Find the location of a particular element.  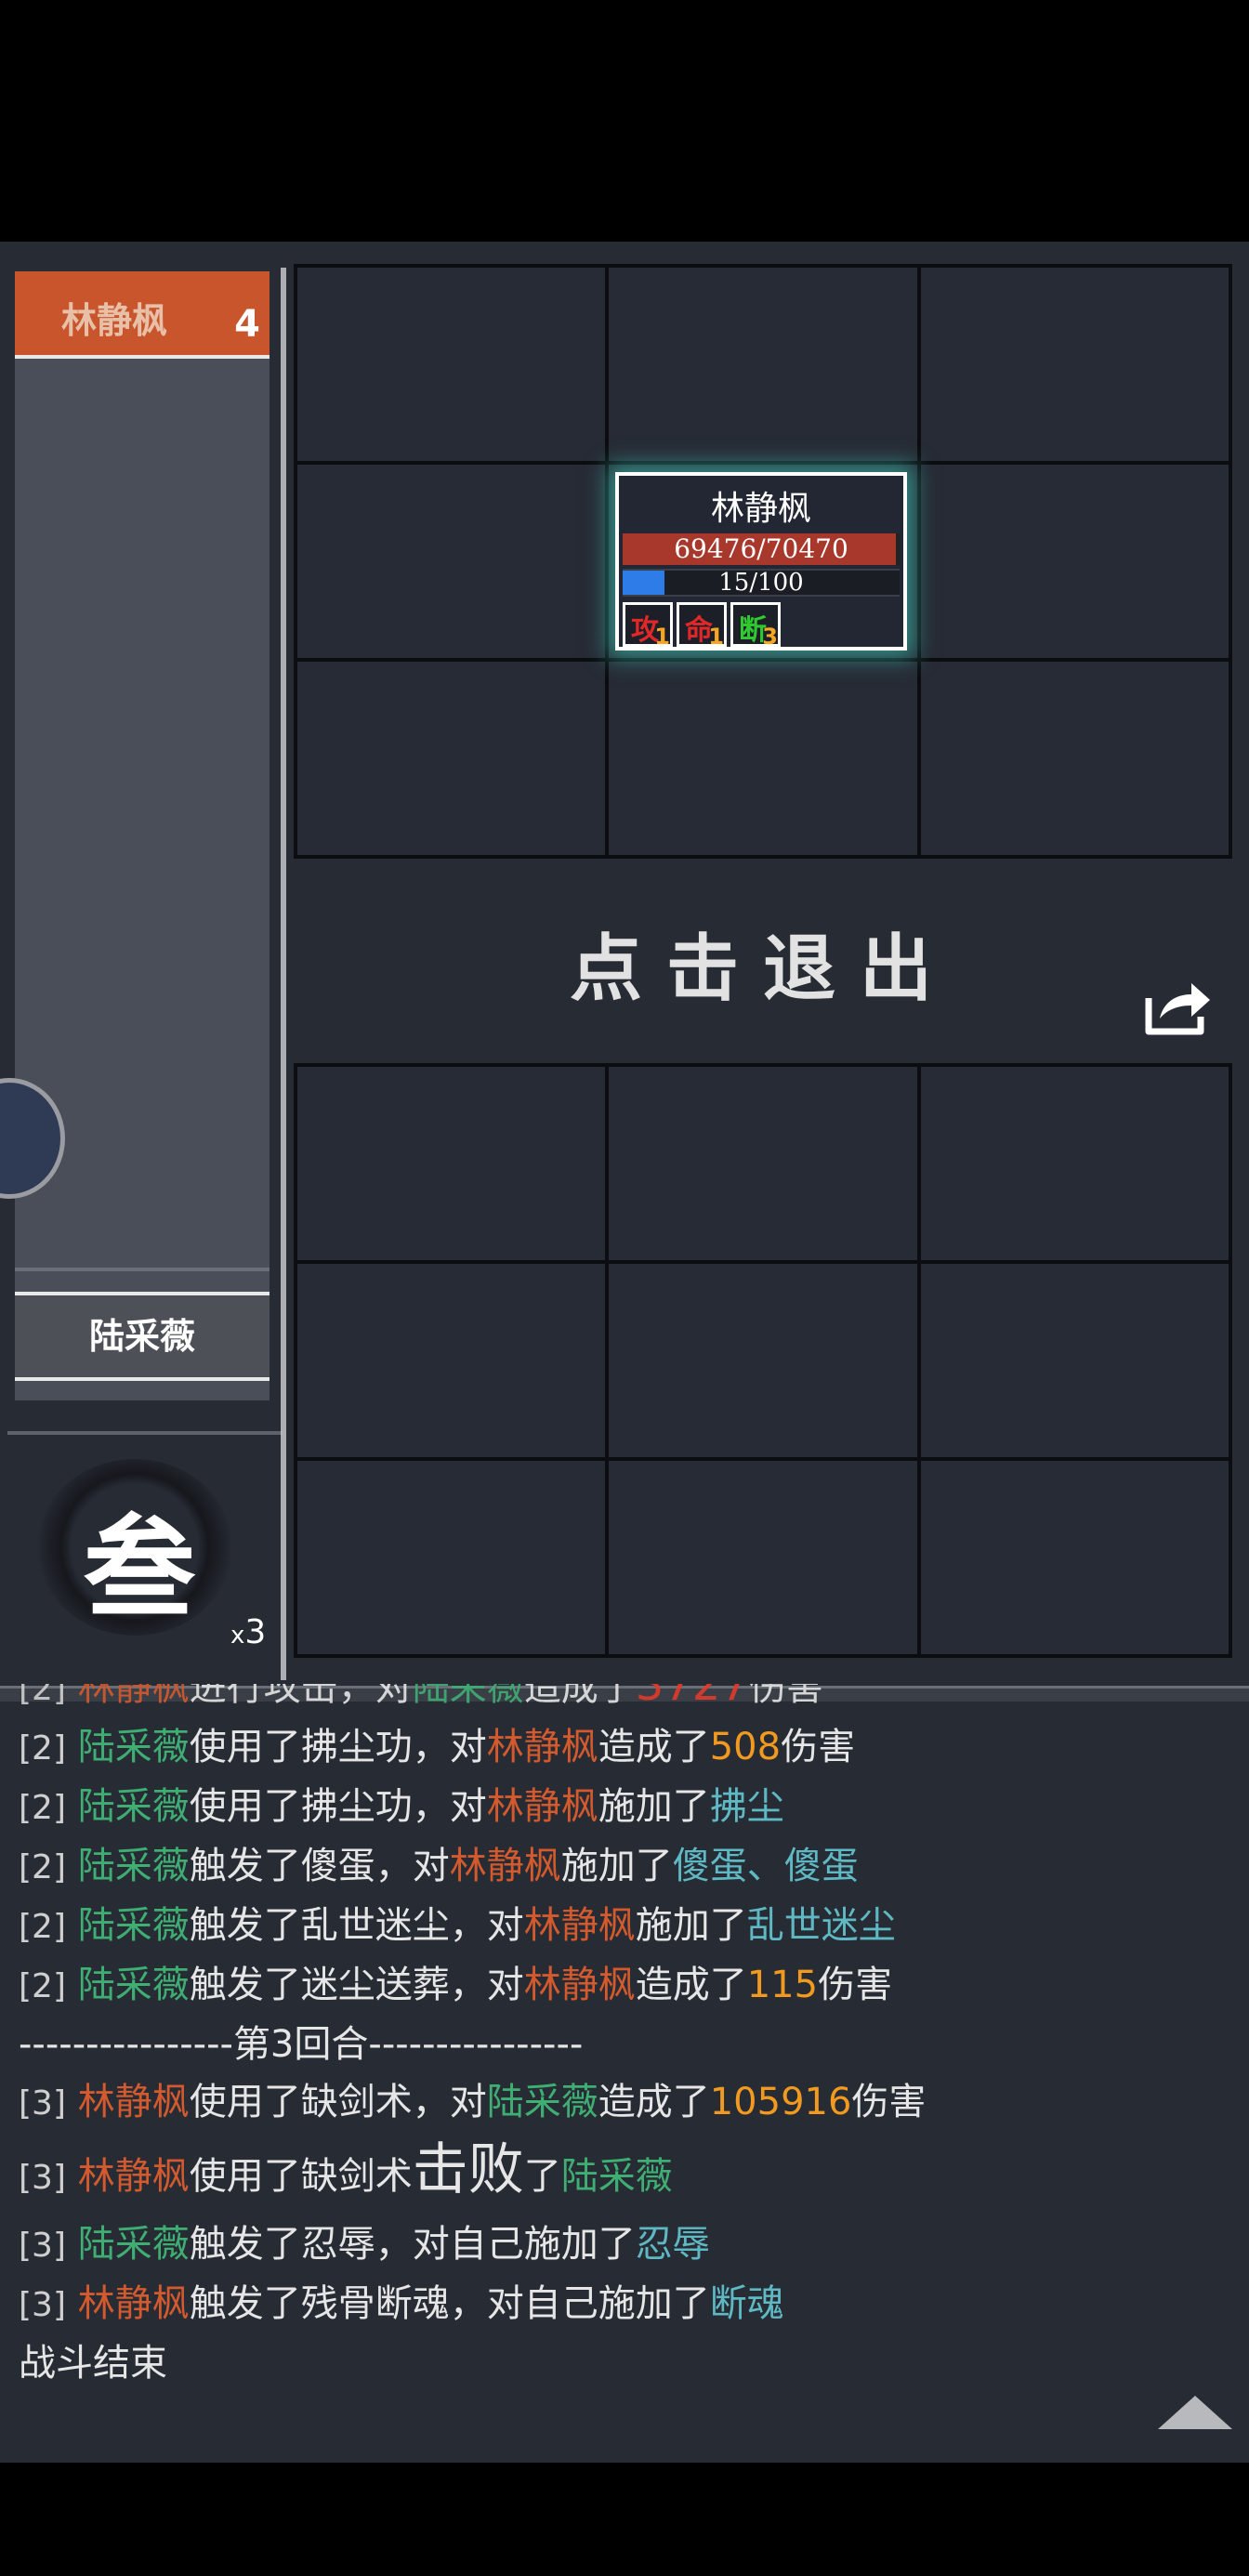

multiplier-prefix: x is located at coordinates (237, 1635).